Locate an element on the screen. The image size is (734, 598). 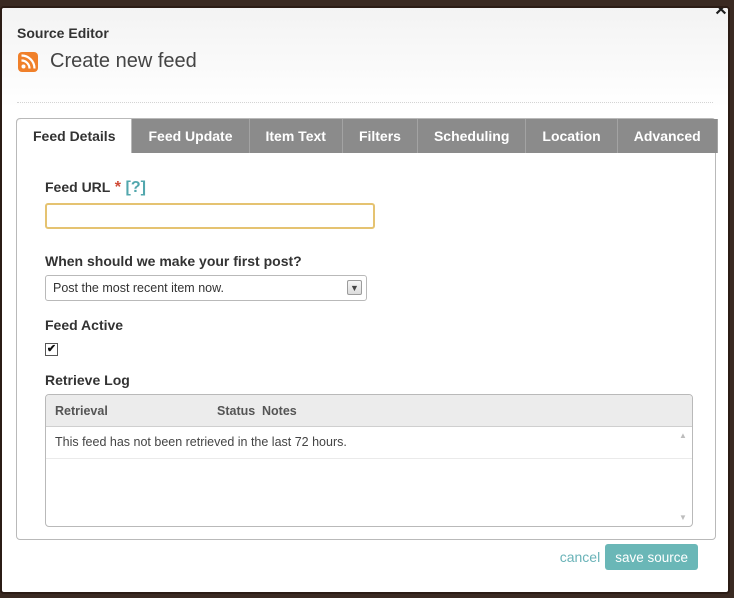
close-icon: ✕ is located at coordinates (720, 13).